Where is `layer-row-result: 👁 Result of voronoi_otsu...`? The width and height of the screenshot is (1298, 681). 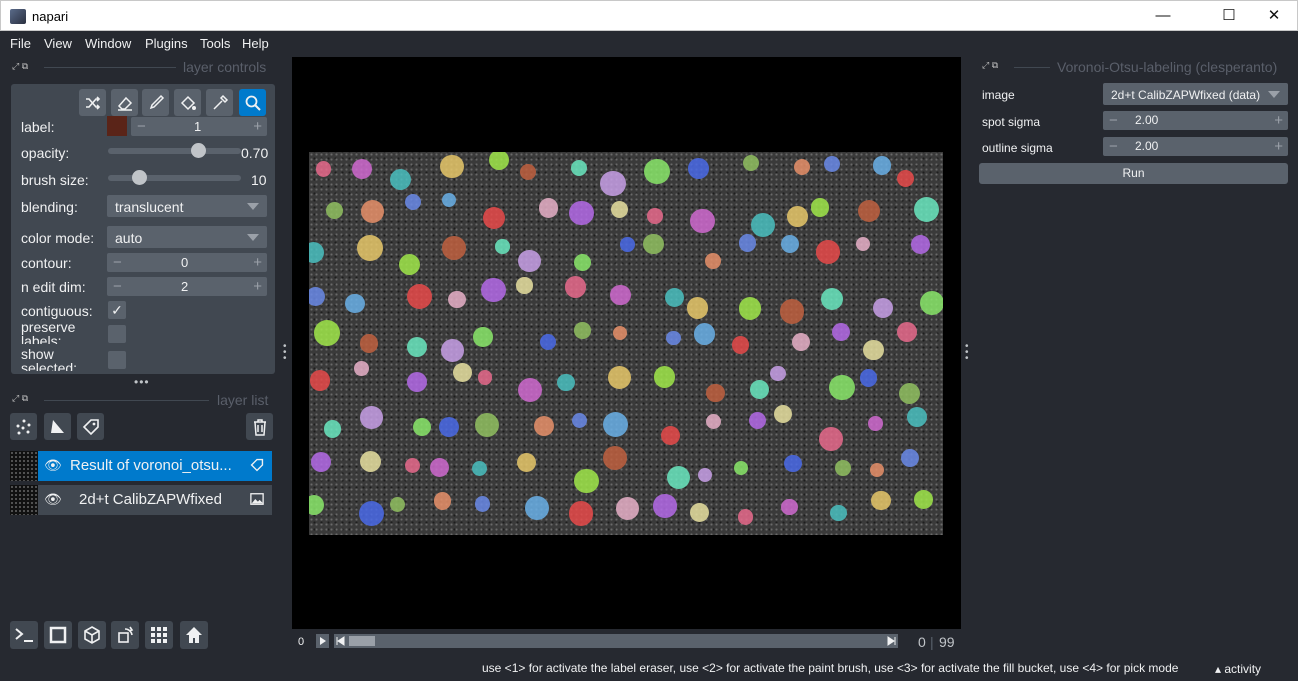
layer-row-result: 👁 Result of voronoi_otsu... is located at coordinates (141, 466).